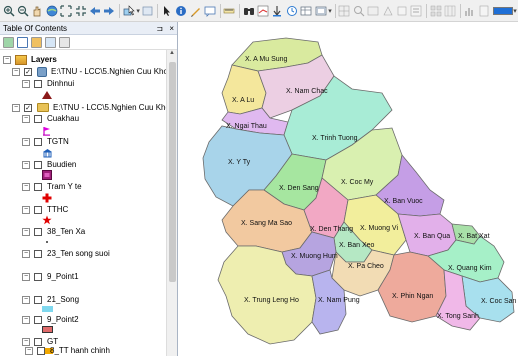 The height and width of the screenshot is (356, 518). What do you see at coordinates (320, 11) in the screenshot?
I see `editor-icon` at bounding box center [320, 11].